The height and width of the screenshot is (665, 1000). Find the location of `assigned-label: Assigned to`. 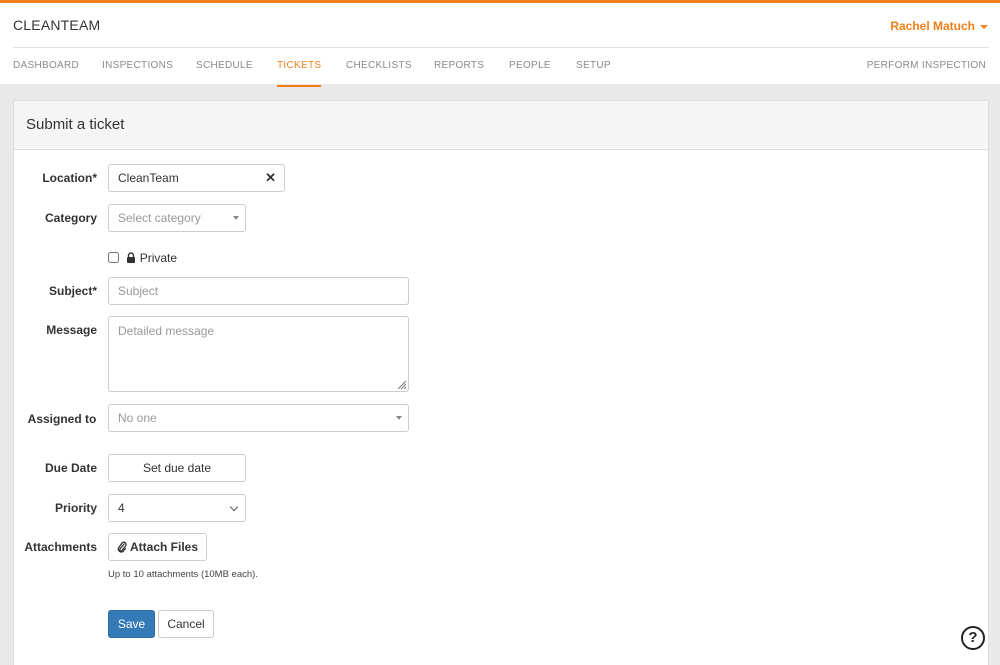

assigned-label: Assigned to is located at coordinates (62, 419).